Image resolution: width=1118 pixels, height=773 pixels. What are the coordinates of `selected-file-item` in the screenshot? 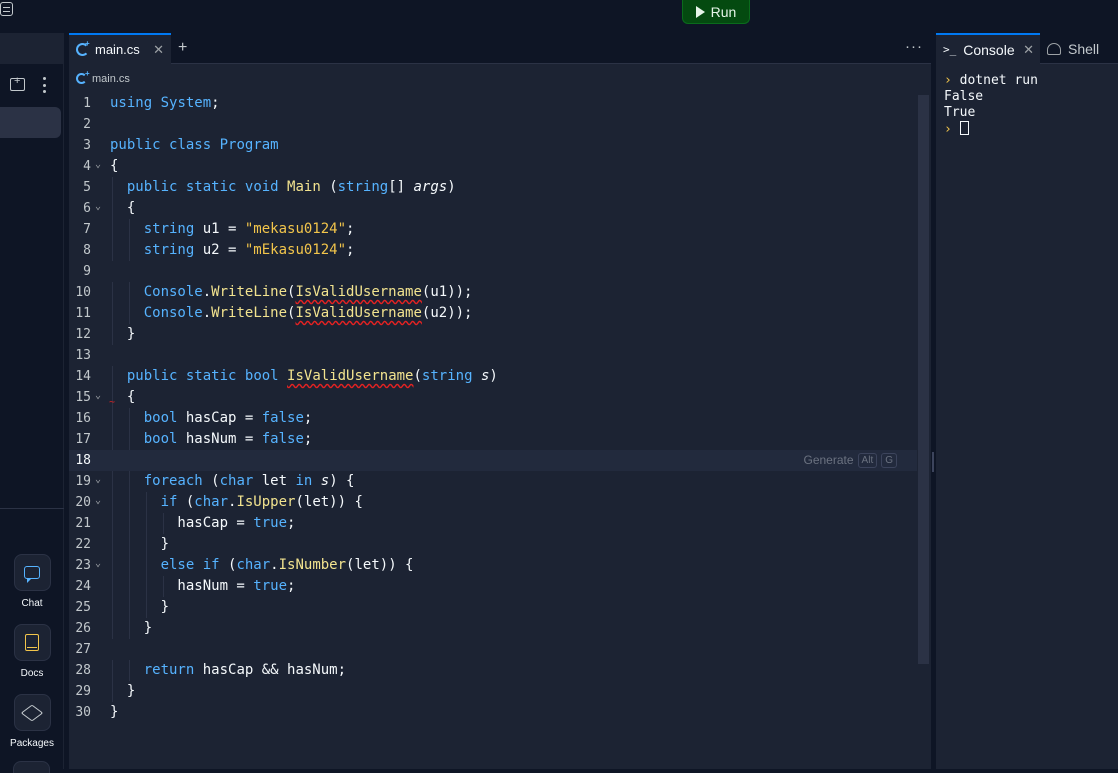 It's located at (30, 122).